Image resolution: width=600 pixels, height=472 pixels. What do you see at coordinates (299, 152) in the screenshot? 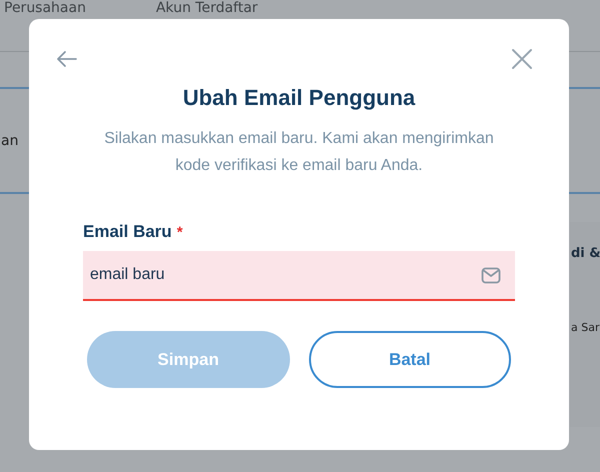
I see `dialog-description: Silakan masukkan email baru. Kami akan mengirimkan kode verifikasi ke email baru Anda.` at bounding box center [299, 152].